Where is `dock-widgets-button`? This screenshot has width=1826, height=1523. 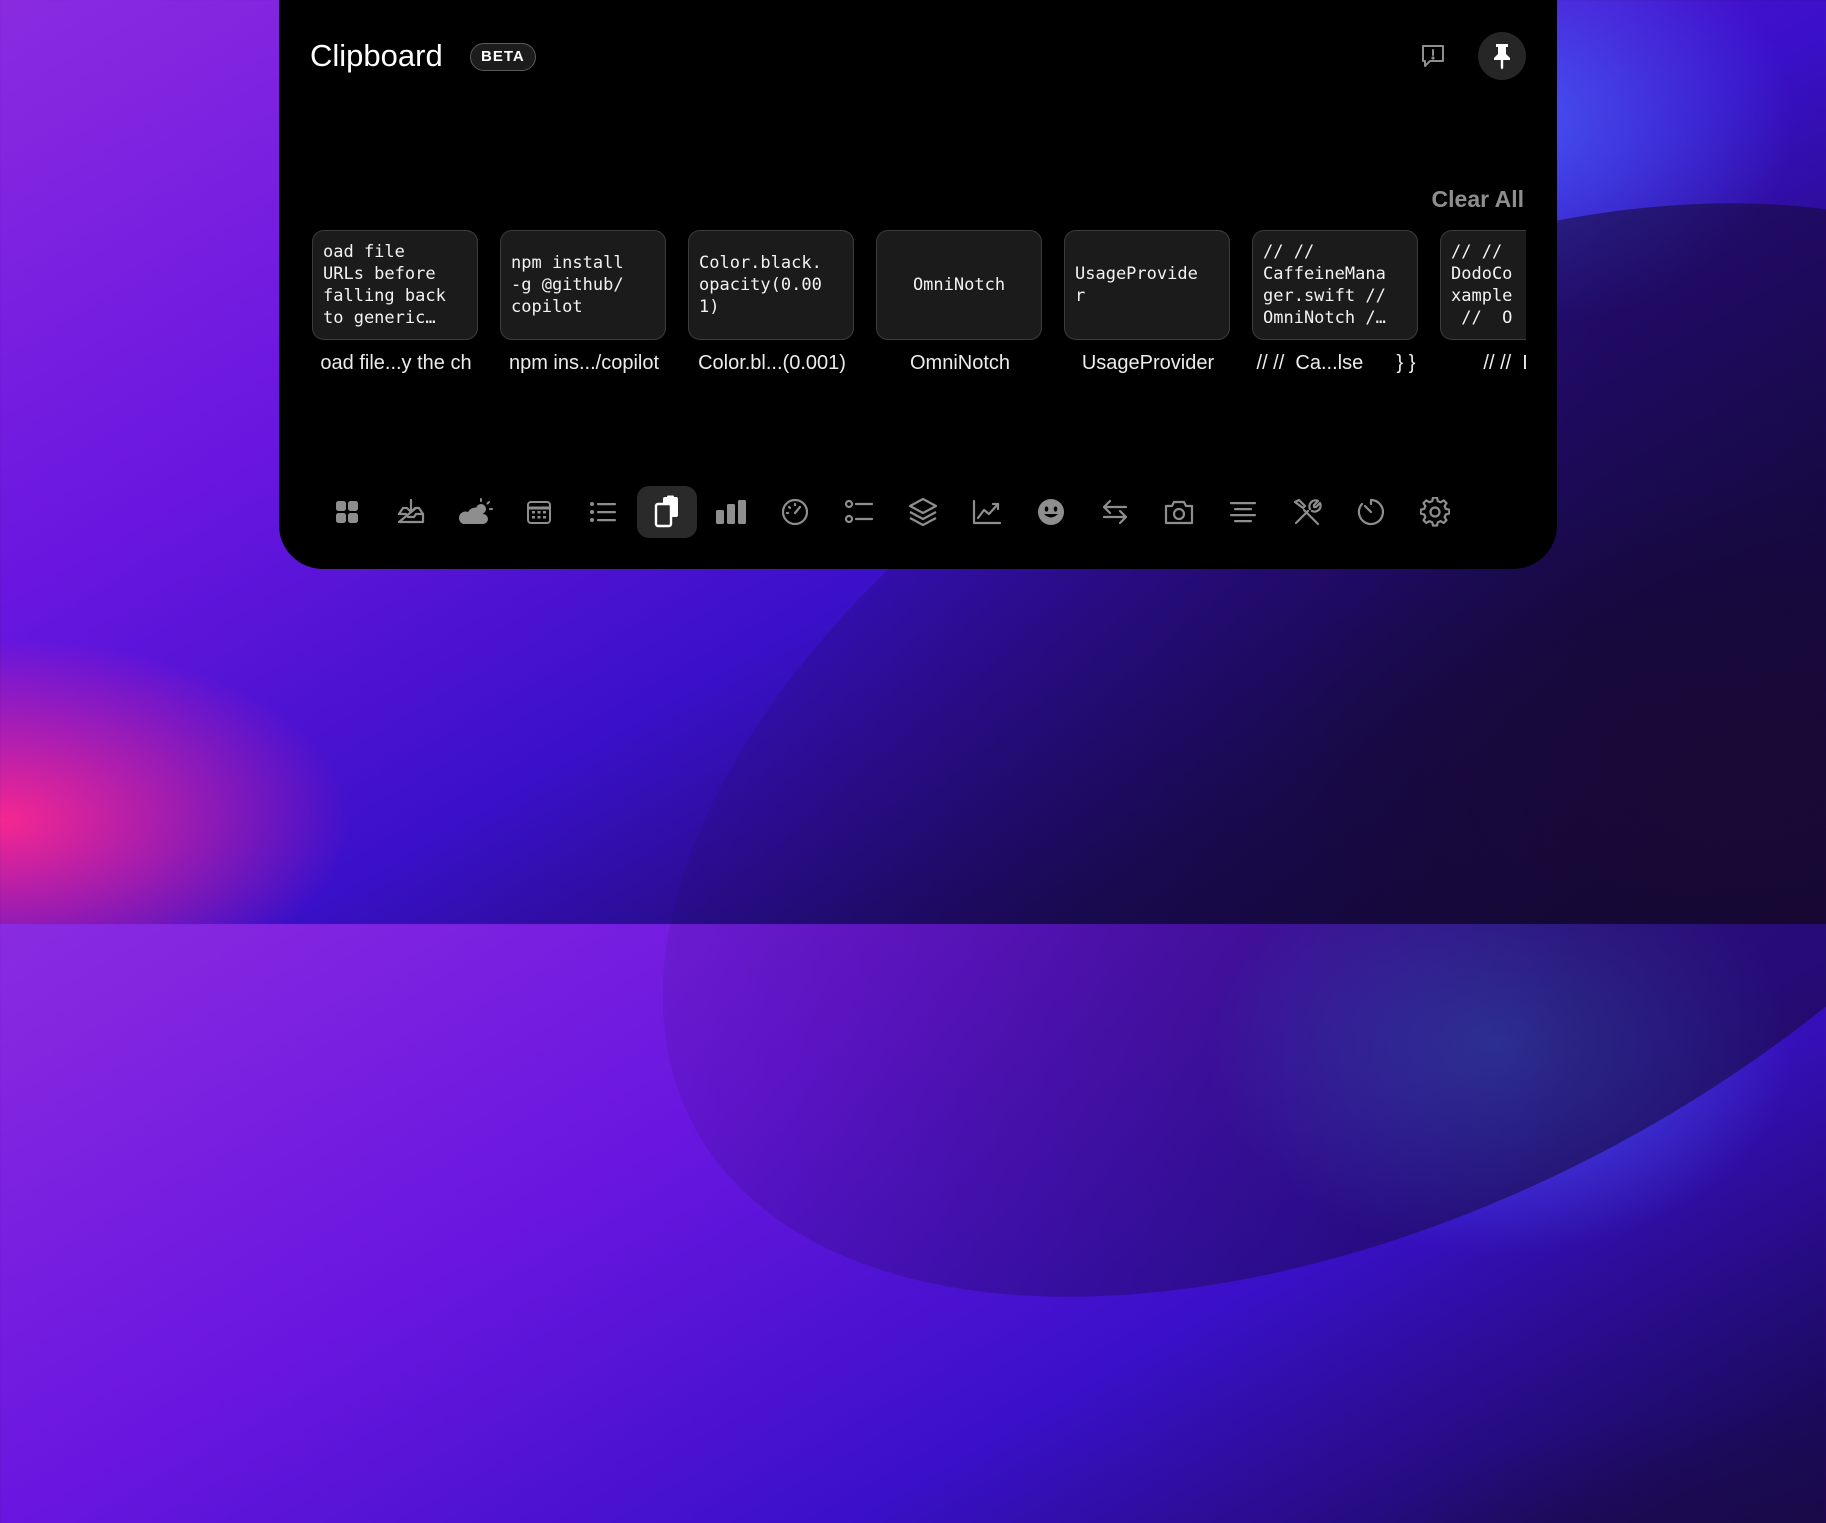
dock-widgets-button is located at coordinates (347, 512).